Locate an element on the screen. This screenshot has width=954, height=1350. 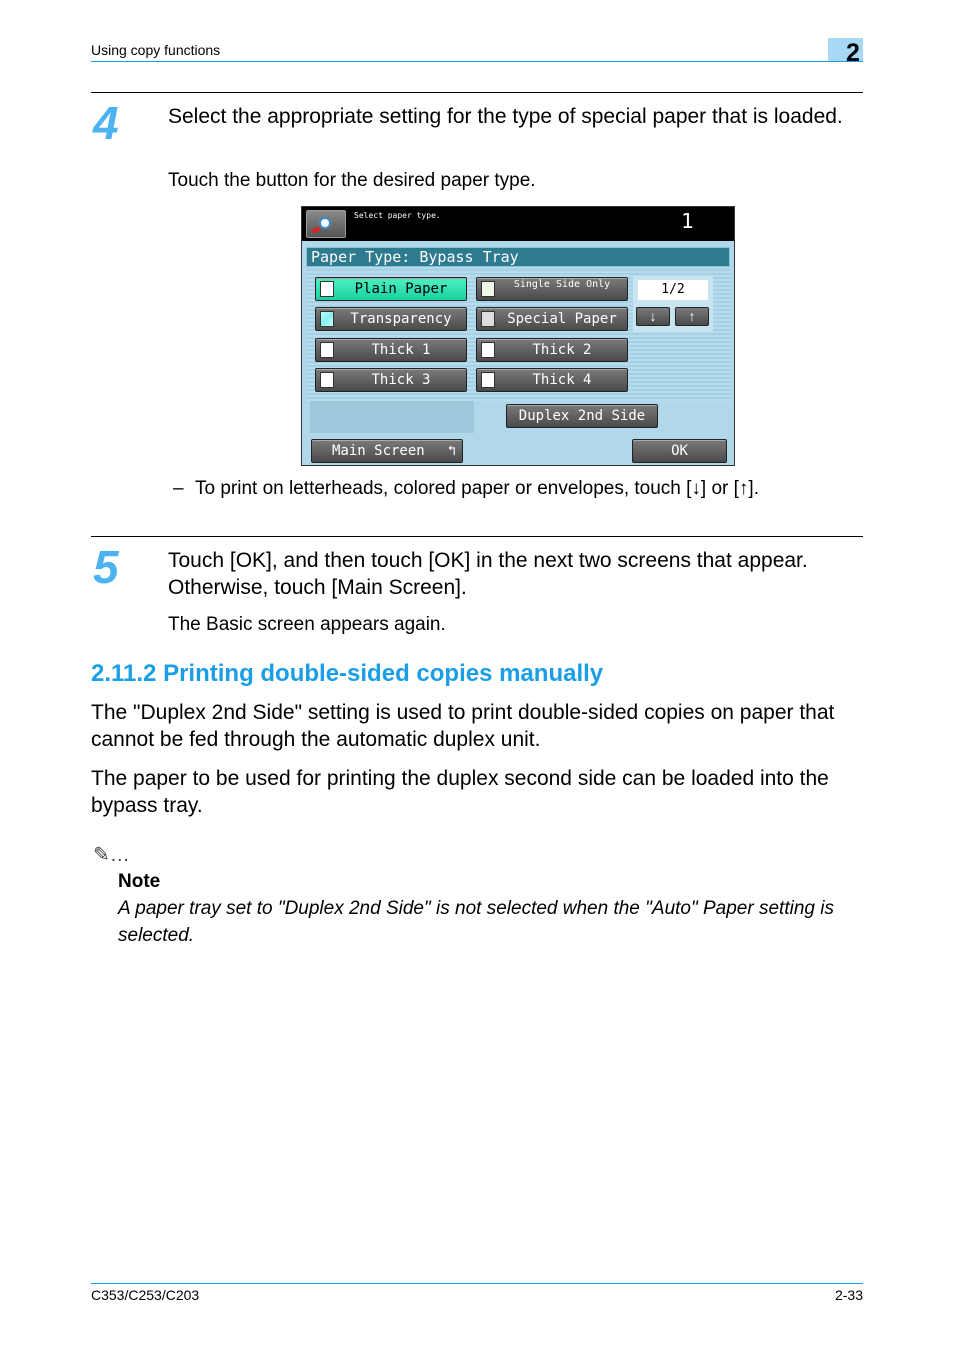
chapter-number: 2 is located at coordinates (853, 53).